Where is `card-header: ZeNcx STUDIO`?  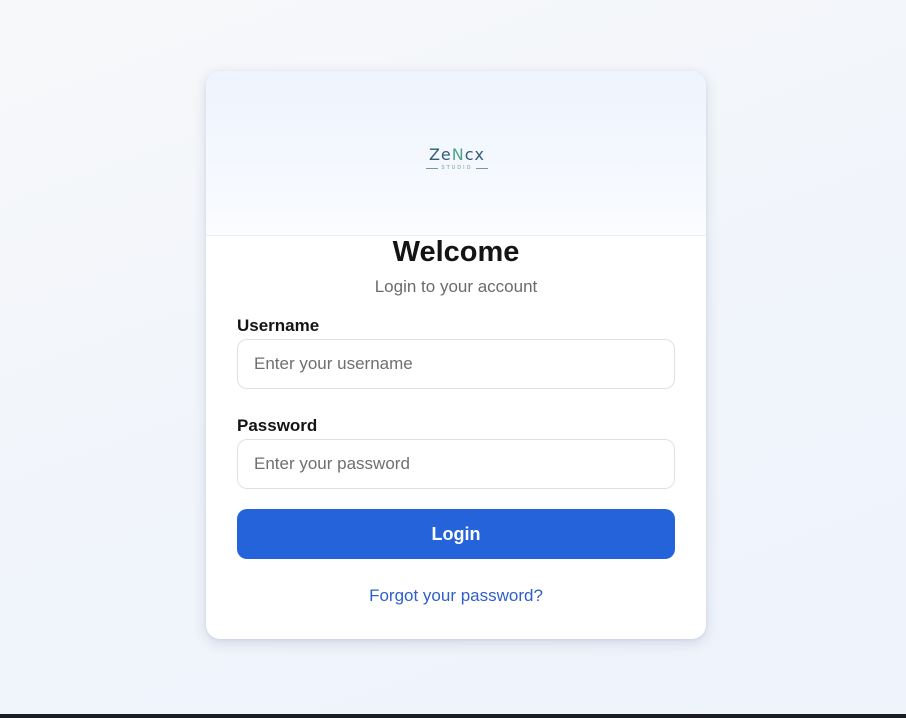 card-header: ZeNcx STUDIO is located at coordinates (456, 153).